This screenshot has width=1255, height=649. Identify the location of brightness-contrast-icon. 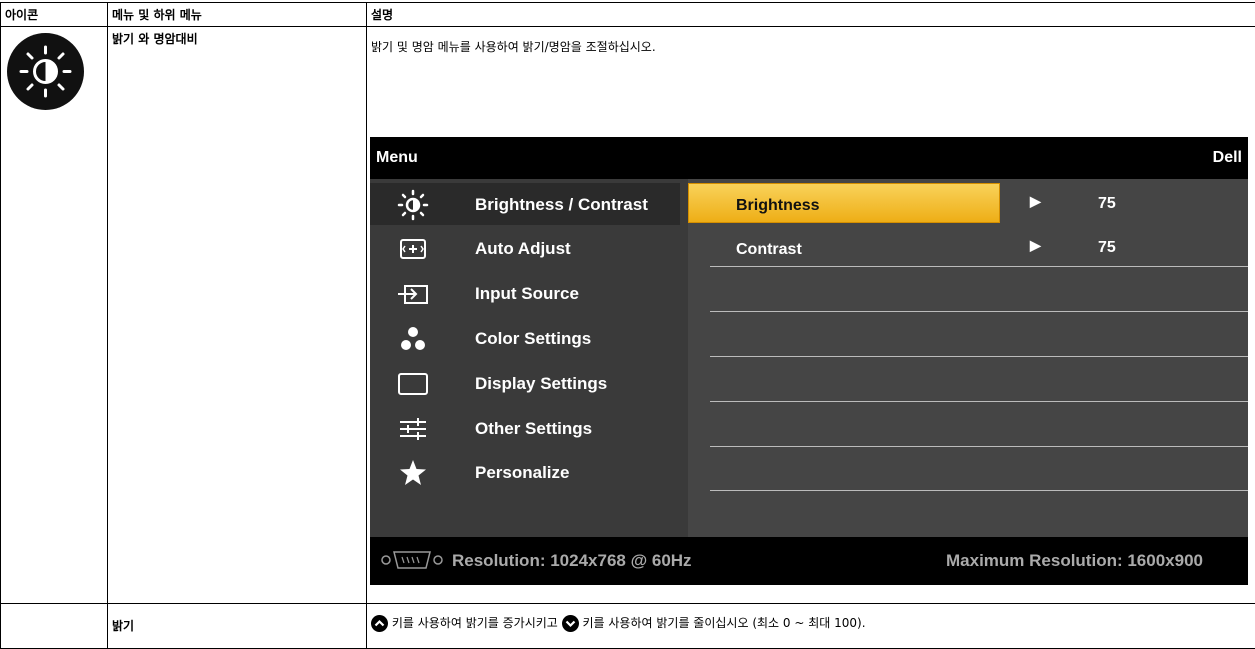
(45, 71).